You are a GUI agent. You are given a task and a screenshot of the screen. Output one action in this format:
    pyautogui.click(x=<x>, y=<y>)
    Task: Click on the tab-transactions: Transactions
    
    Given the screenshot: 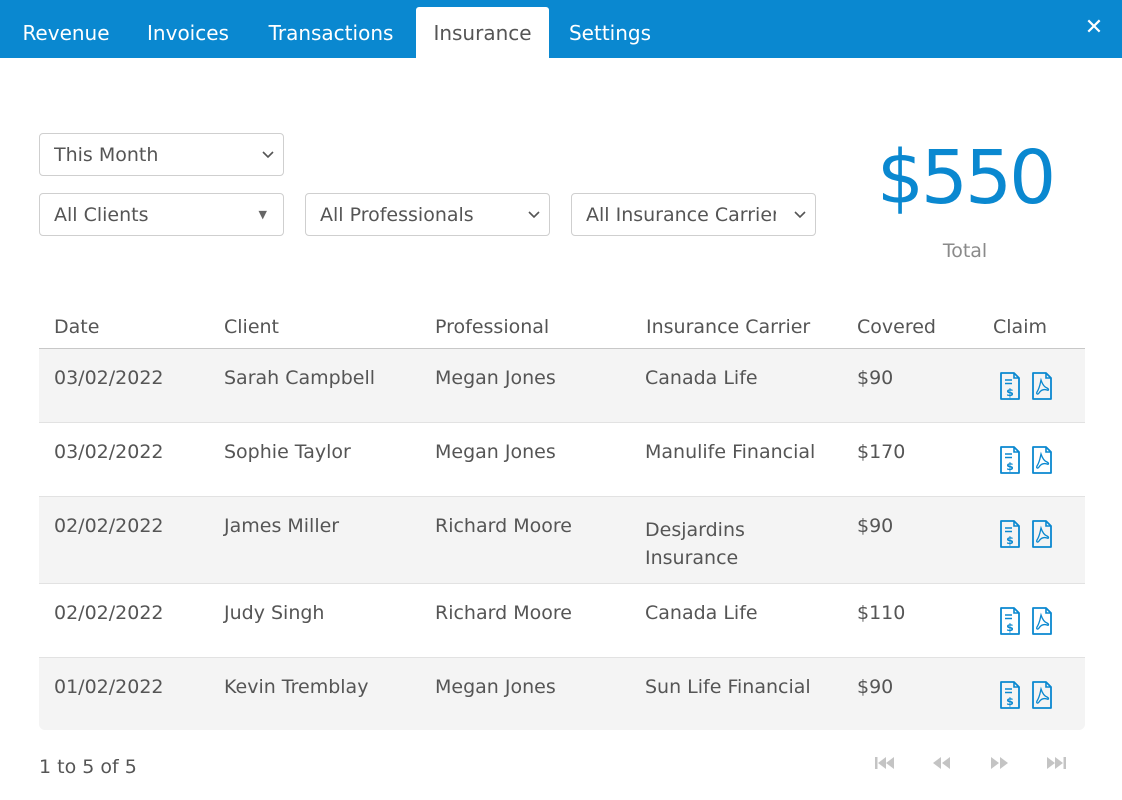 What is the action you would take?
    pyautogui.click(x=331, y=32)
    